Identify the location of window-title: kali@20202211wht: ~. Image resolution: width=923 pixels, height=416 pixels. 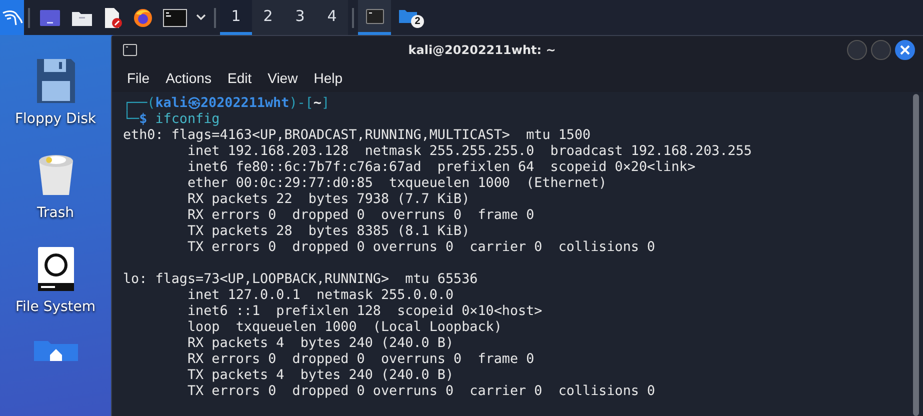
(482, 50).